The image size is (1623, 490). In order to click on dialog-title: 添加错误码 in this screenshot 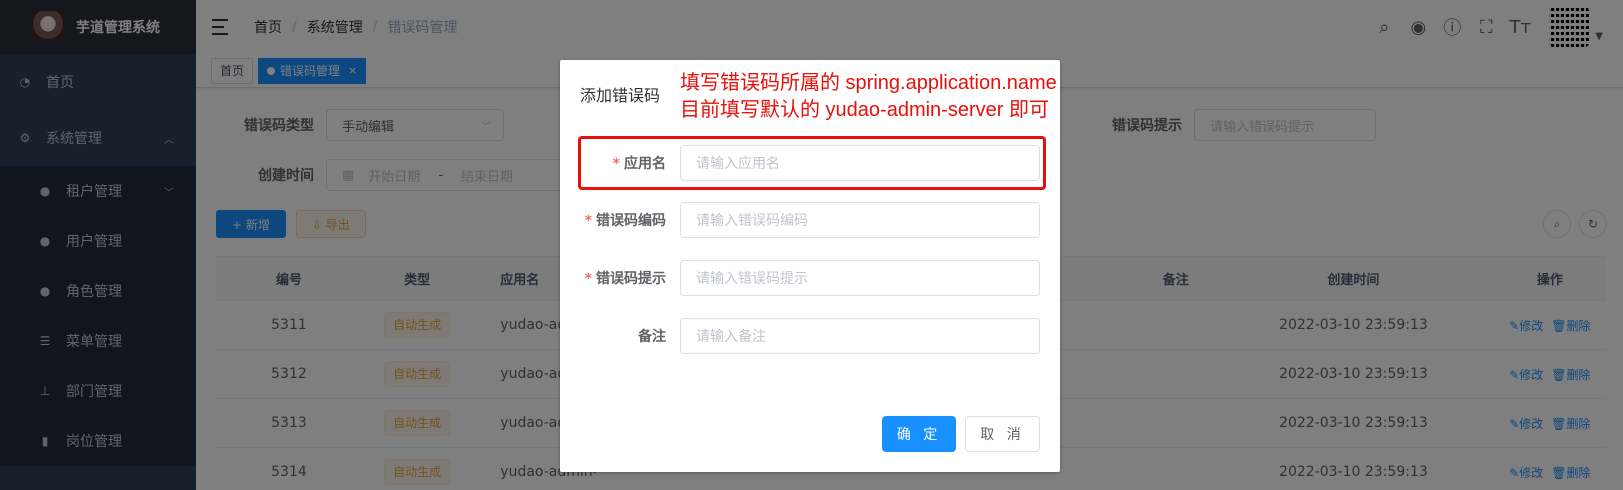, I will do `click(620, 95)`.